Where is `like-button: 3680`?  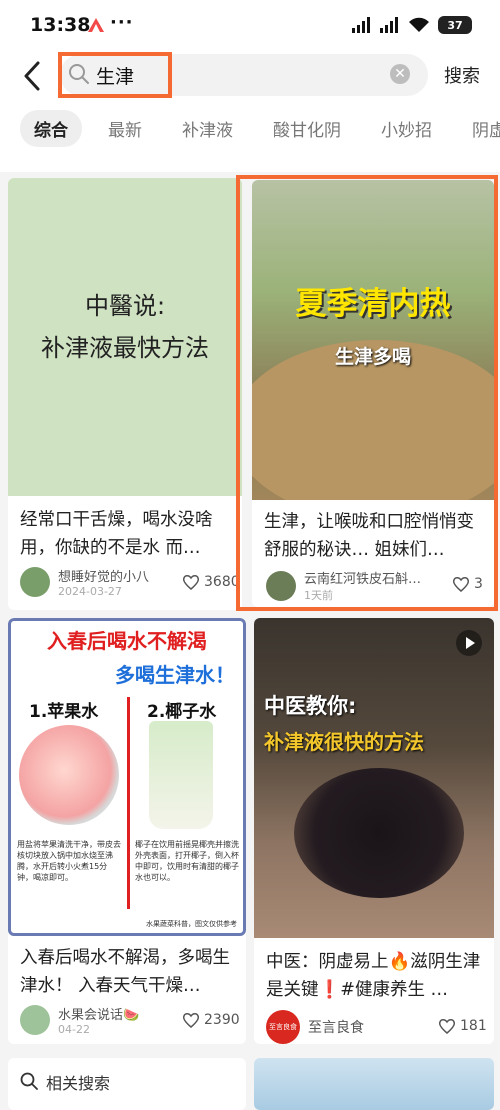
like-button: 3680 is located at coordinates (211, 582).